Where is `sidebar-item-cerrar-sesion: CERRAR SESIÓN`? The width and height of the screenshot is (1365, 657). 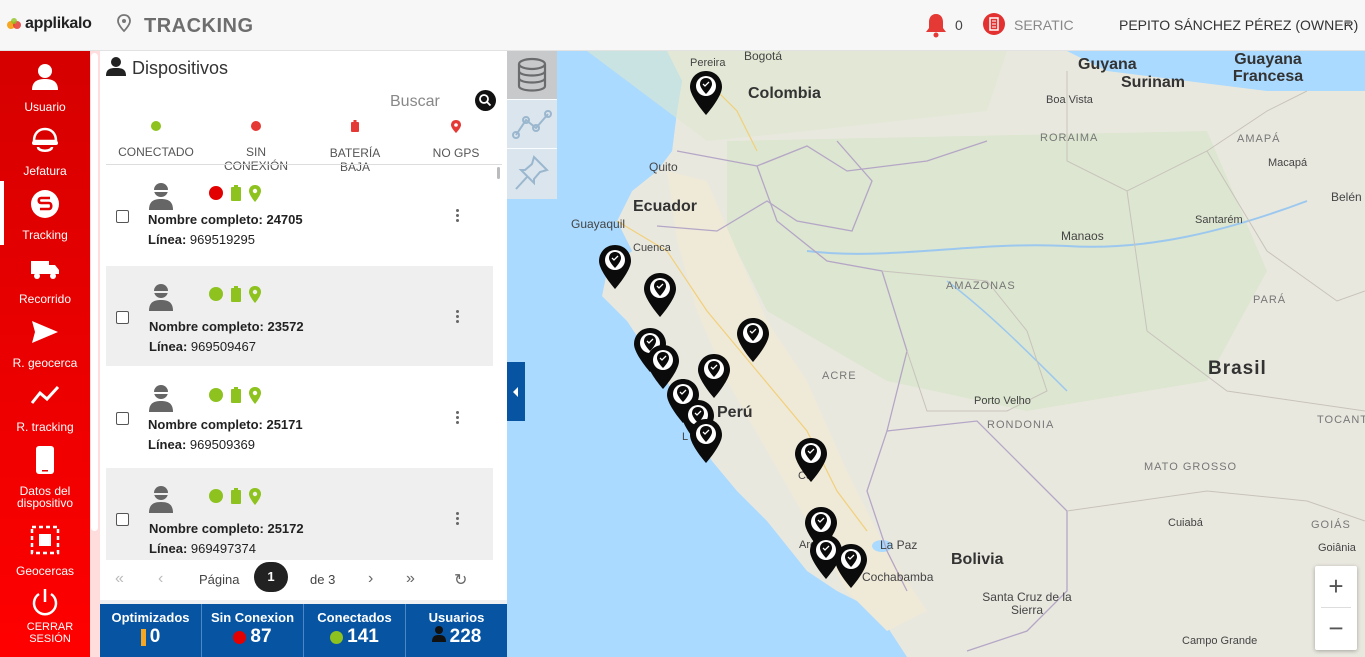
sidebar-item-cerrar-sesion: CERRAR SESIÓN is located at coordinates (45, 619).